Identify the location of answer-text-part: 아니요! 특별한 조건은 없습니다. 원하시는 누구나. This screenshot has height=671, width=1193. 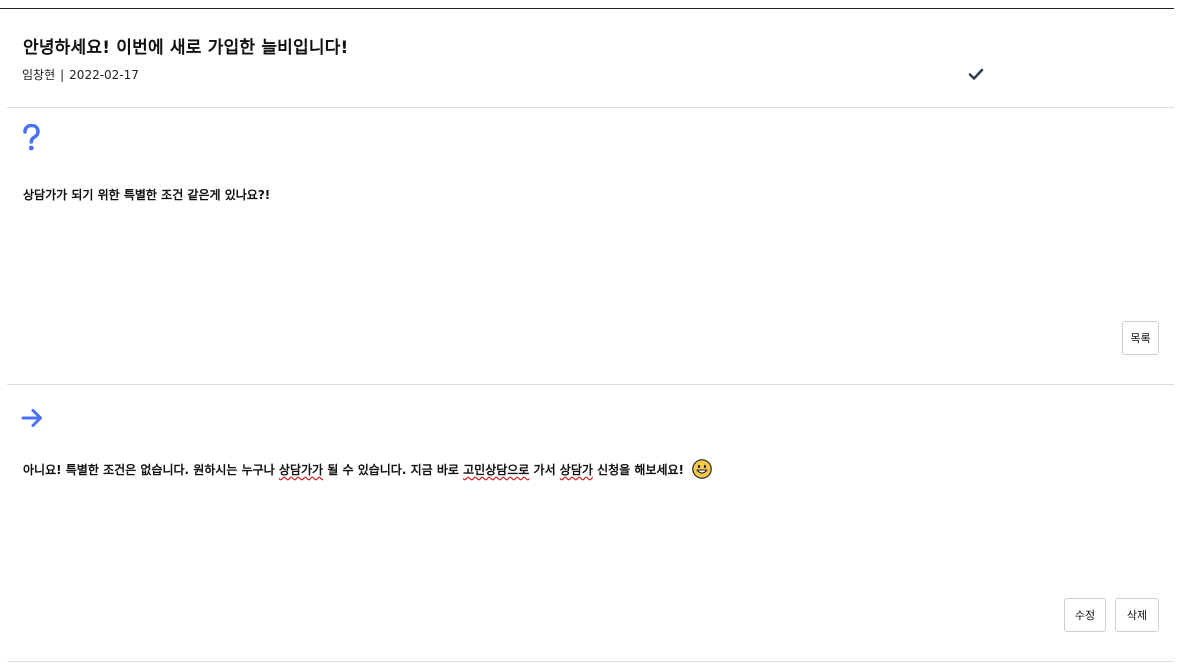
(151, 470).